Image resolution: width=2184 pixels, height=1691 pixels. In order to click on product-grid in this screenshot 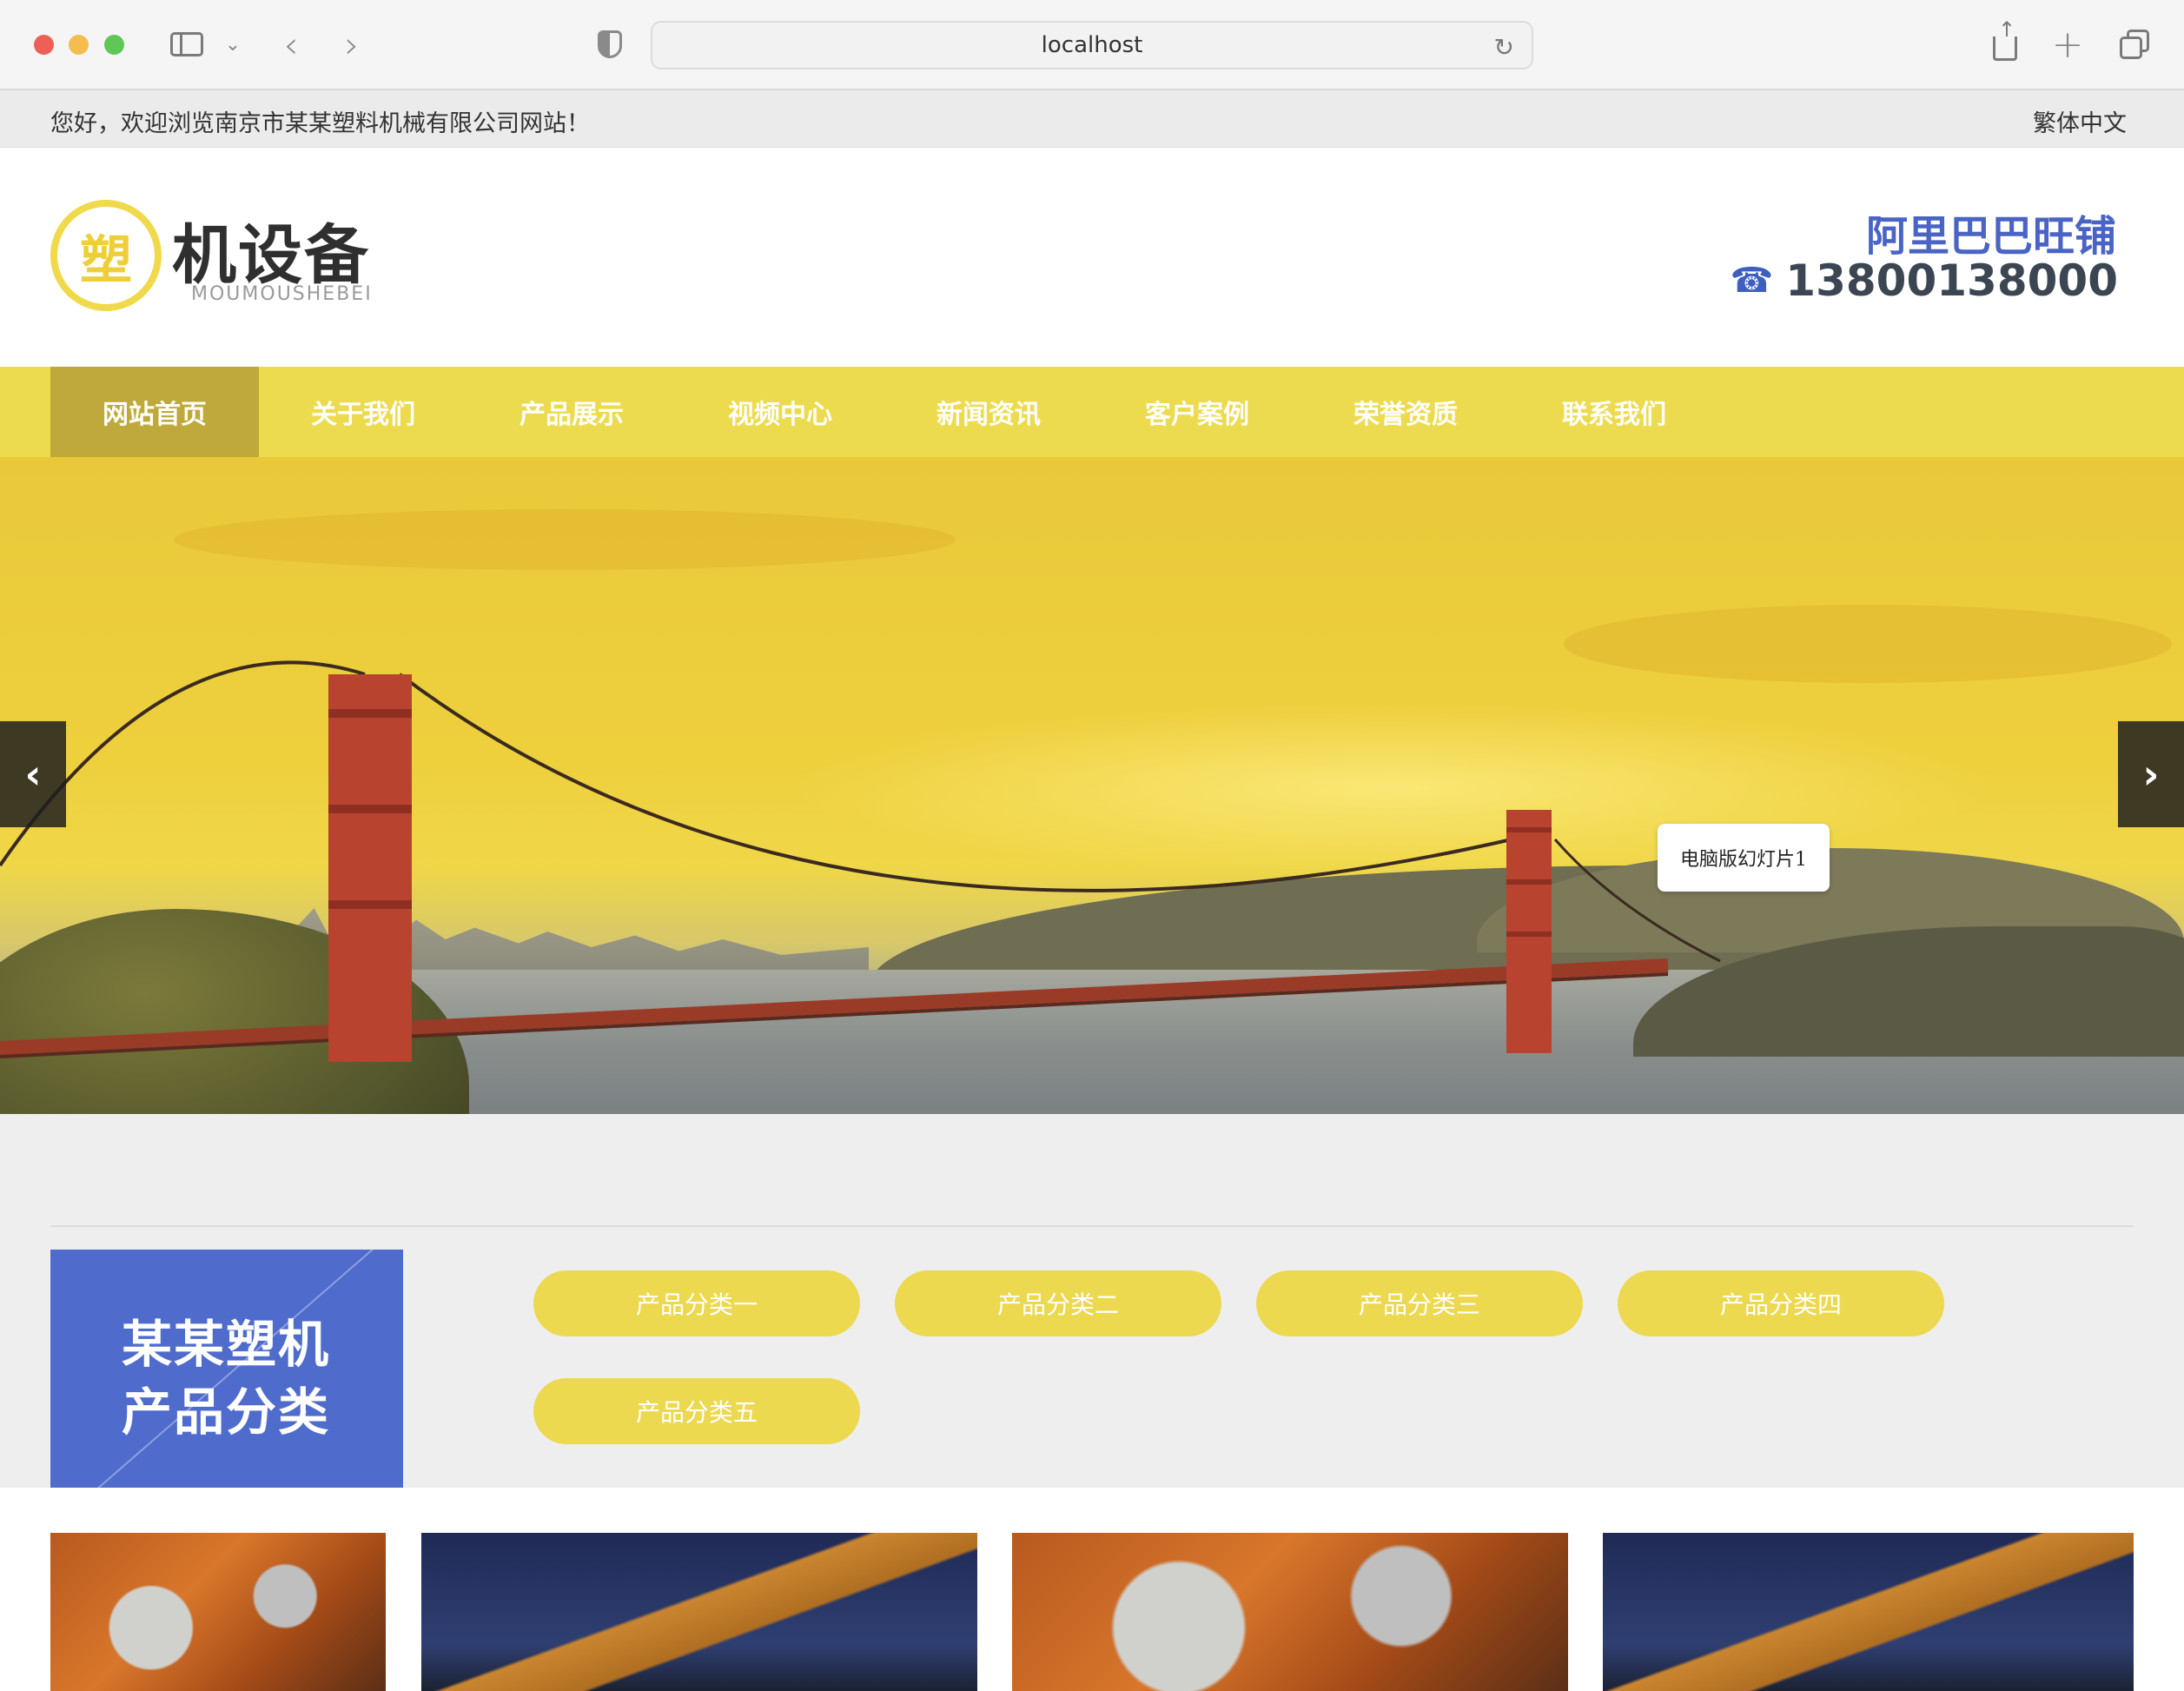, I will do `click(1092, 1590)`.